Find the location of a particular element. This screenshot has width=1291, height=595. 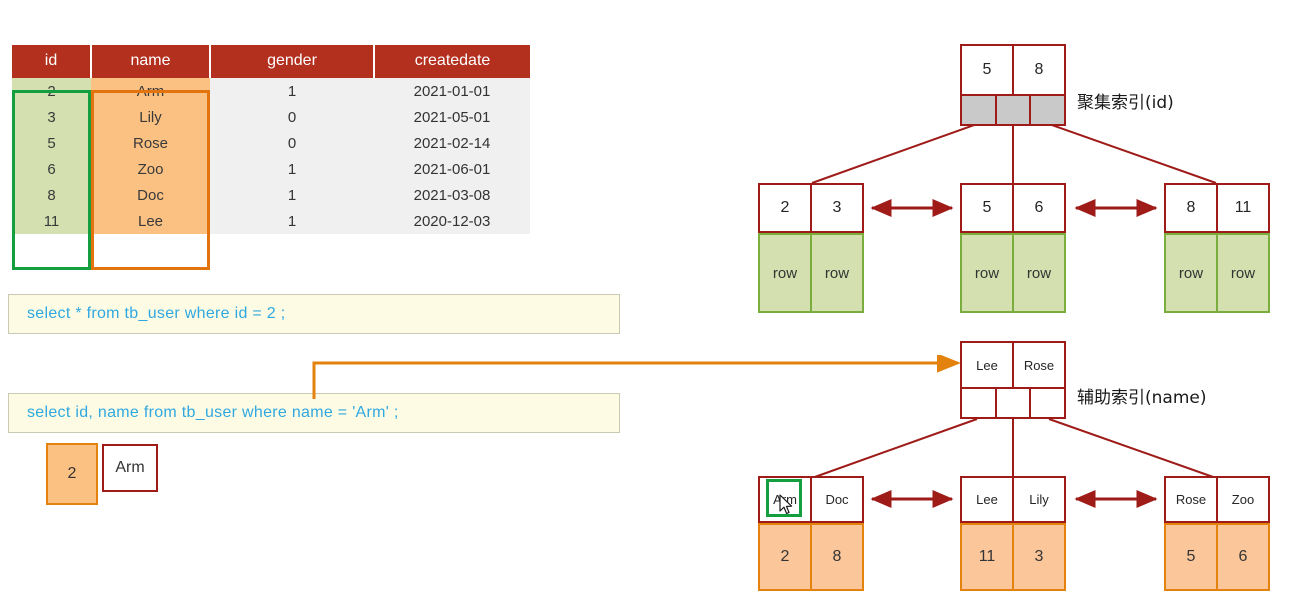

clustered-leaf-key: 8 is located at coordinates (1192, 208).